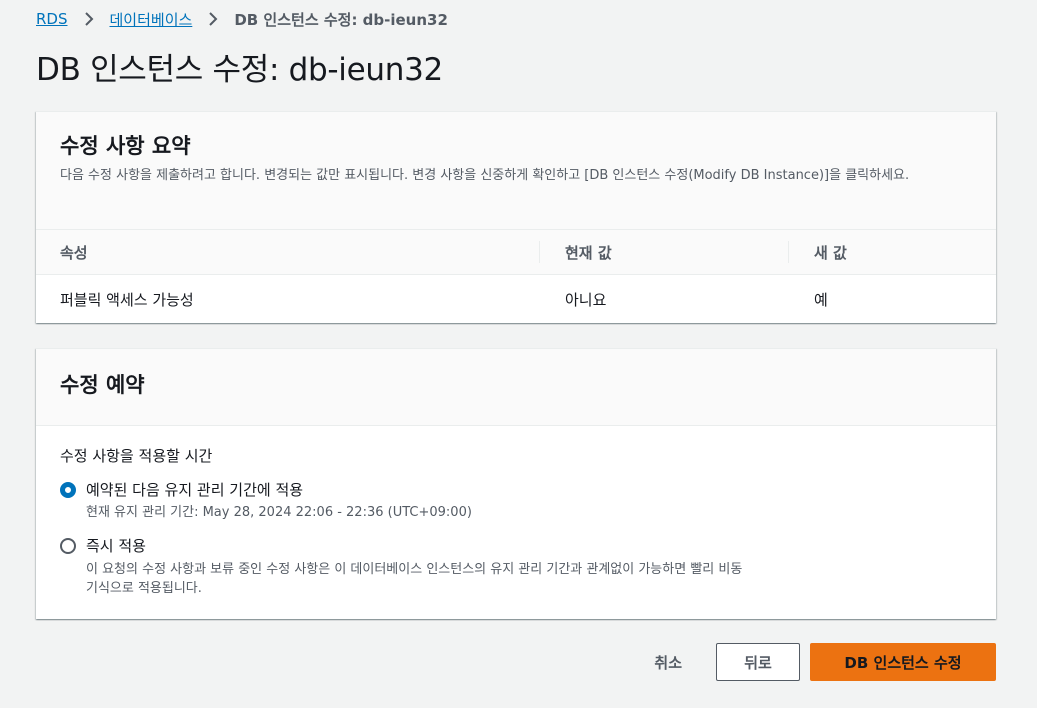 The image size is (1037, 708). Describe the element at coordinates (892, 252) in the screenshot. I see `column-header-new: 새 값` at that location.